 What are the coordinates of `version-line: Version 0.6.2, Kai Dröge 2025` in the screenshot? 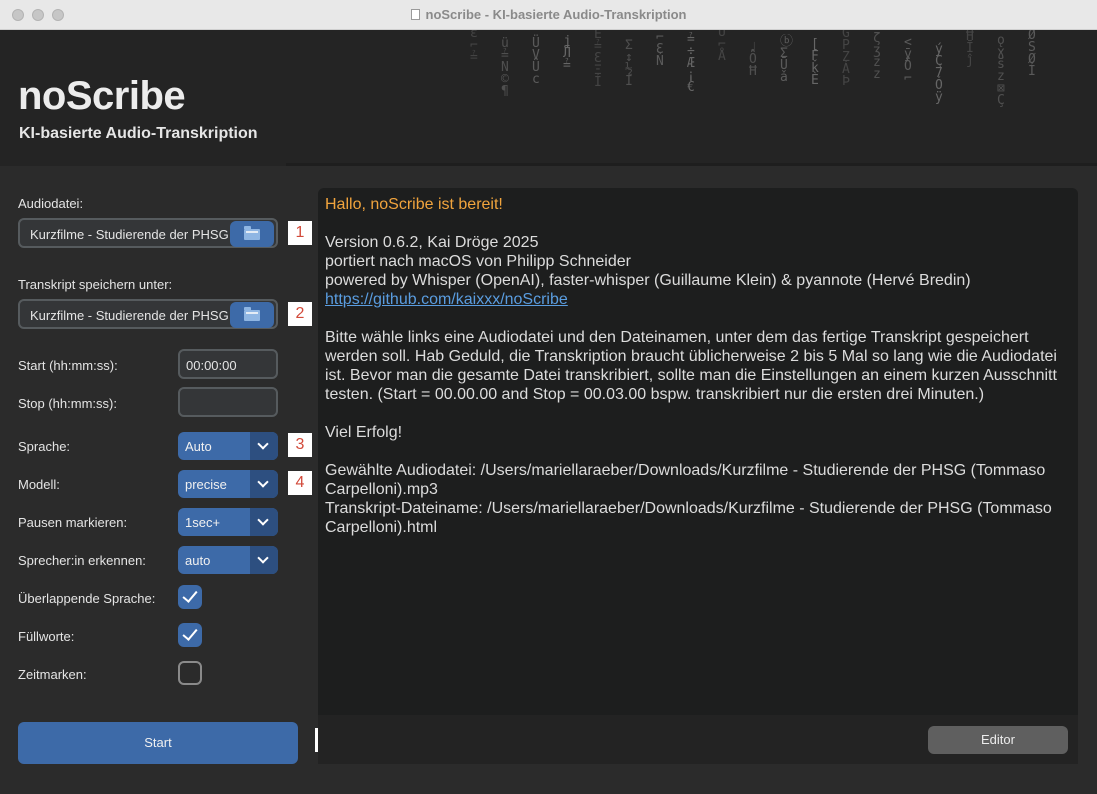 It's located at (432, 242).